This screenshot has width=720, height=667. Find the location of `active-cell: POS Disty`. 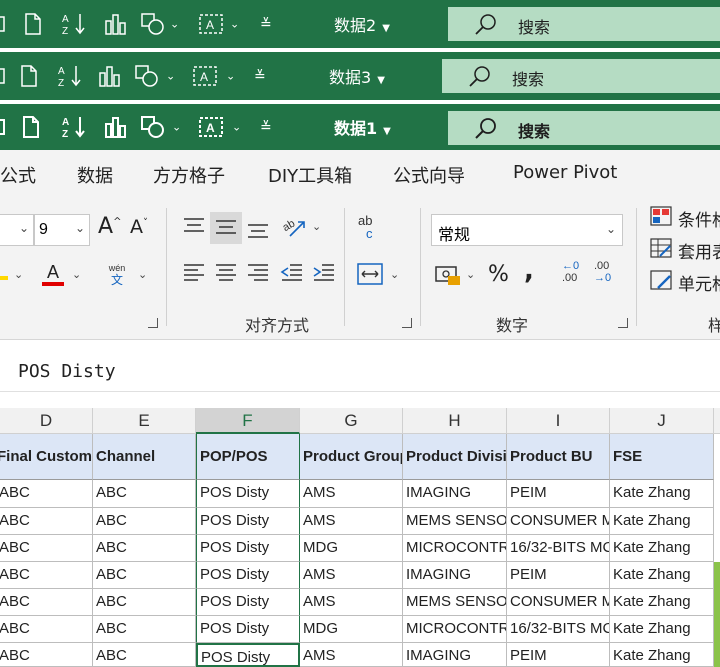

active-cell: POS Disty is located at coordinates (248, 655).